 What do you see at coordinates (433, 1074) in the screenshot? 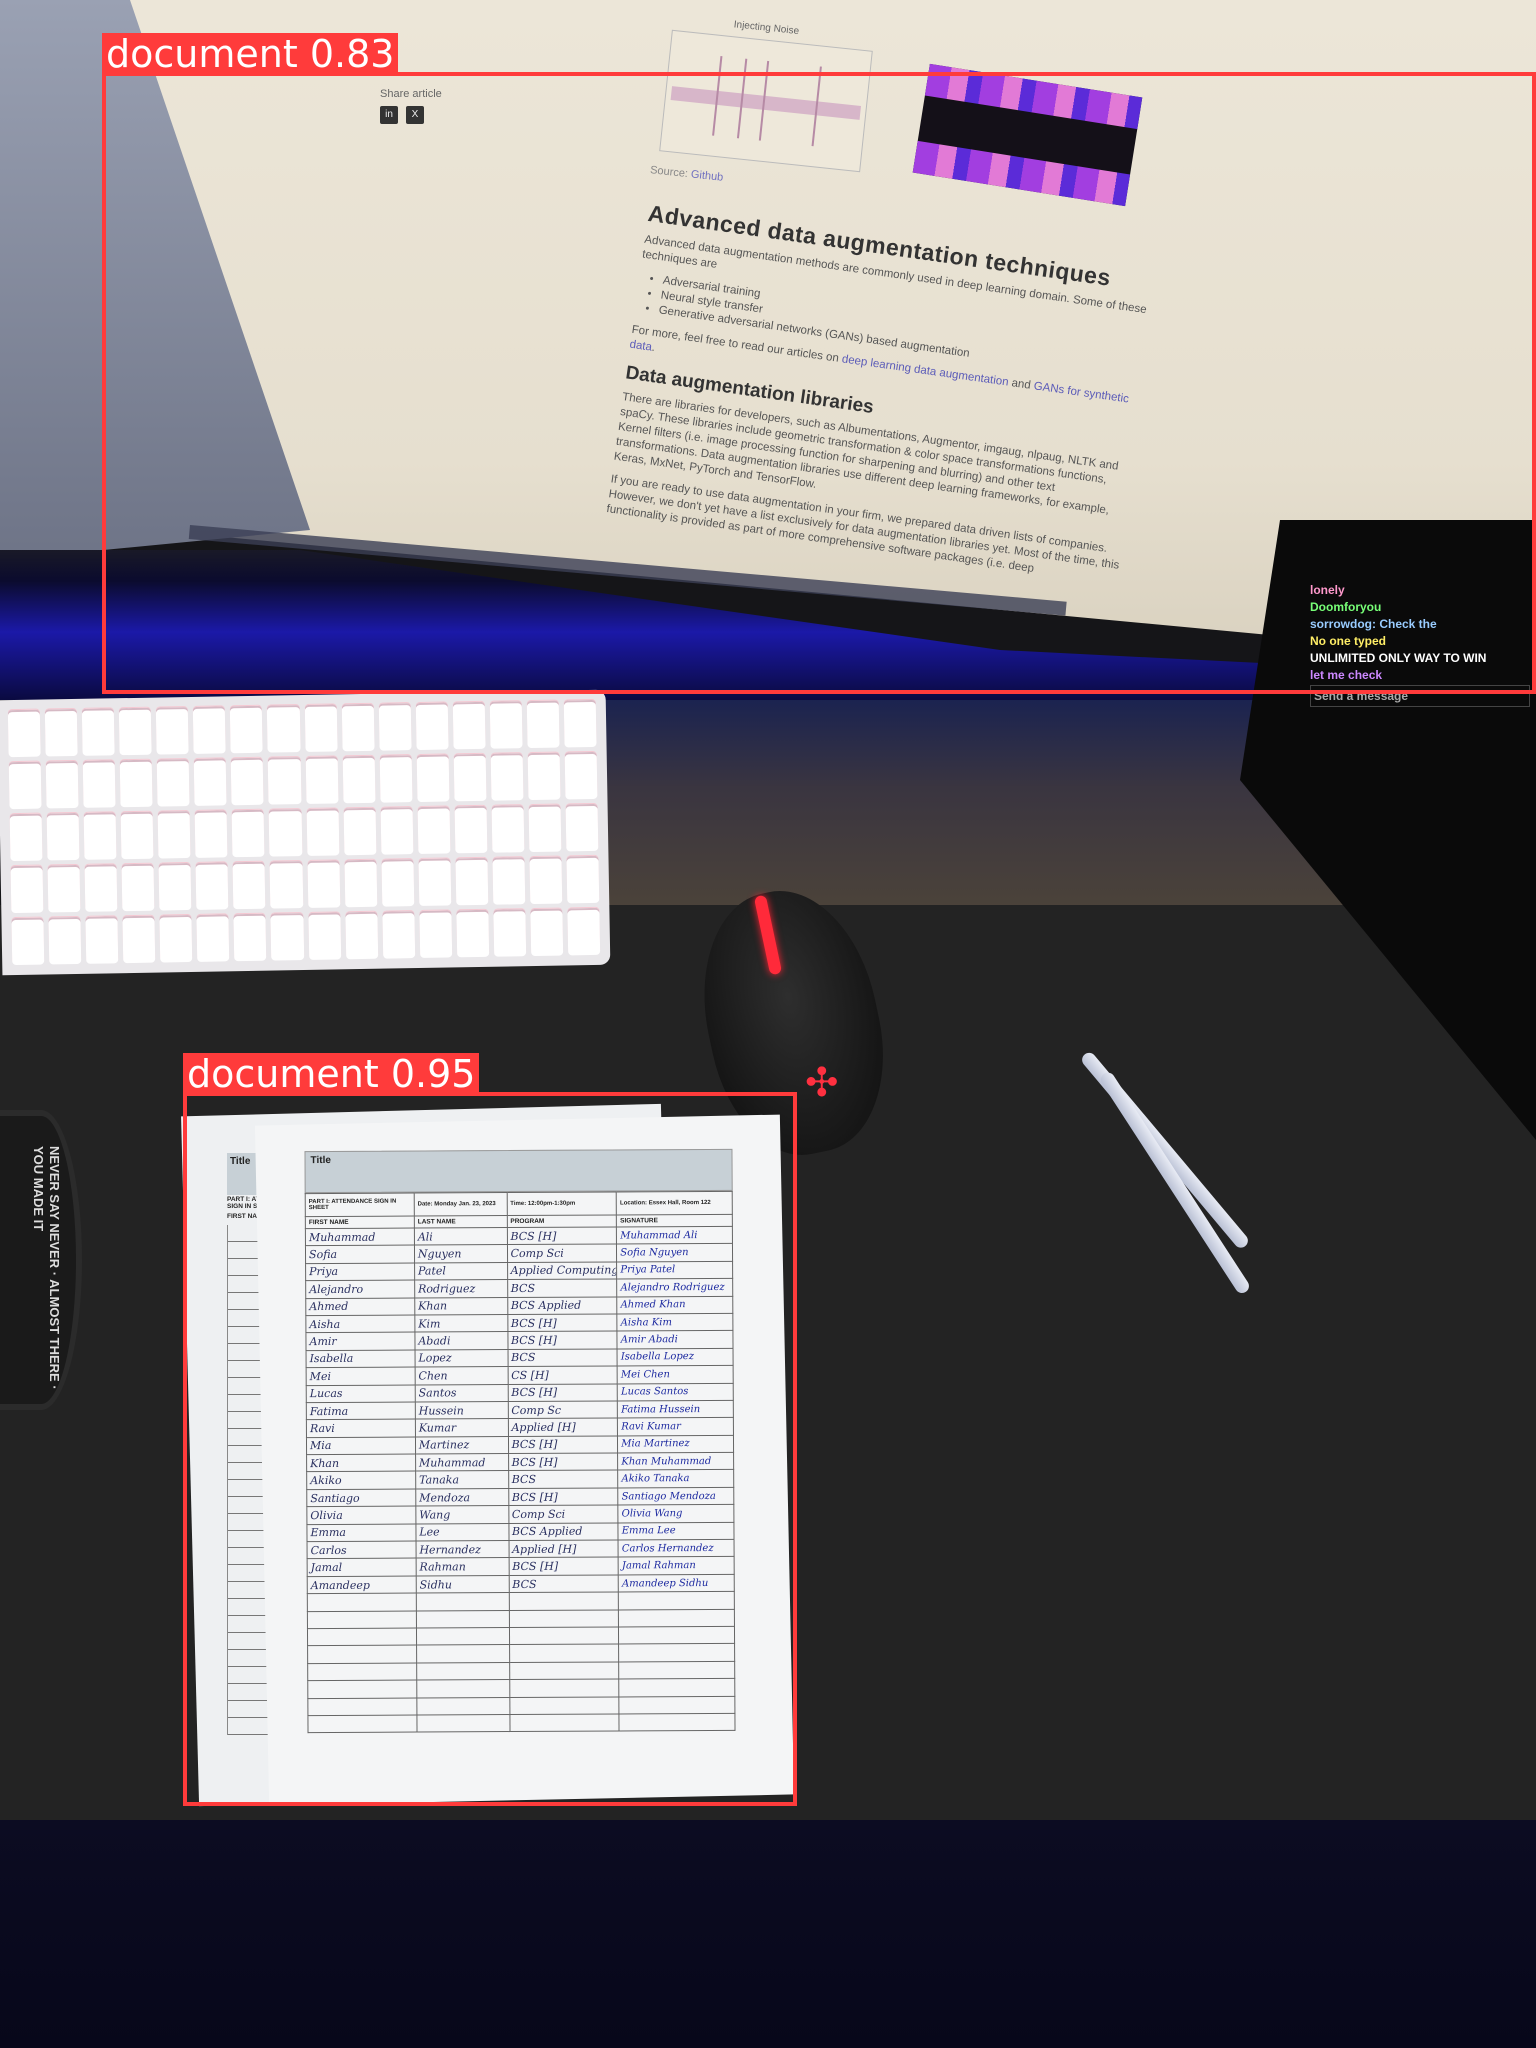
I see `detection-score: 0.95` at bounding box center [433, 1074].